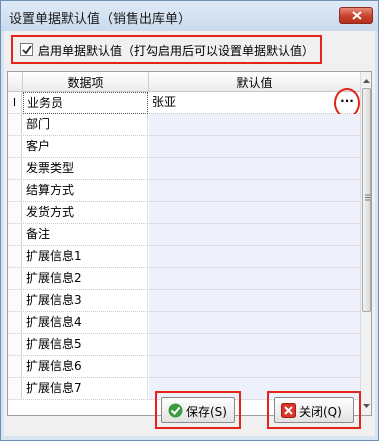  What do you see at coordinates (85, 301) in the screenshot?
I see `item-cell: 扩展信息3` at bounding box center [85, 301].